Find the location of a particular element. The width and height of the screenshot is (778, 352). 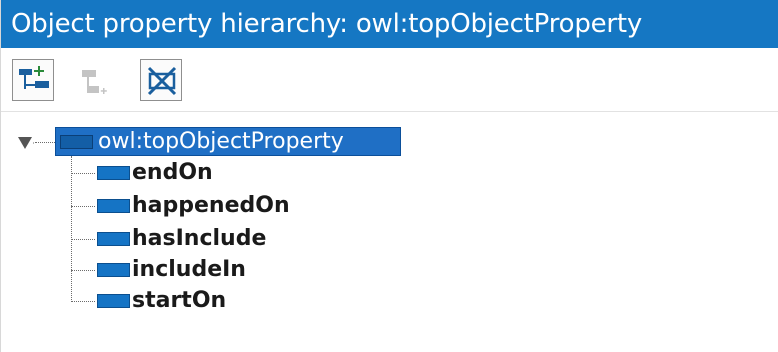

add-subproperty-button is located at coordinates (33, 80).